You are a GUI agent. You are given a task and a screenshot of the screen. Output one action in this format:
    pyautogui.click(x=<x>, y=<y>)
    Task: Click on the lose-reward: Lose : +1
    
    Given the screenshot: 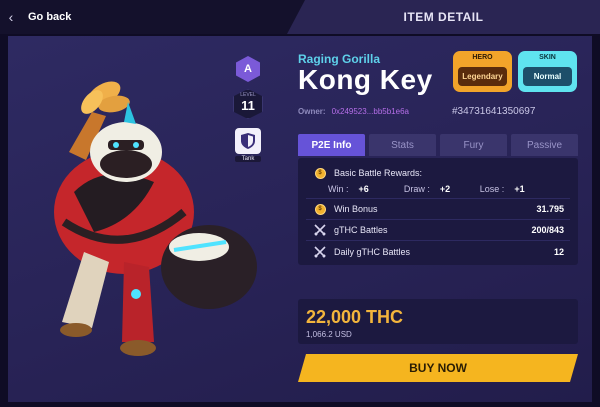 What is the action you would take?
    pyautogui.click(x=518, y=189)
    